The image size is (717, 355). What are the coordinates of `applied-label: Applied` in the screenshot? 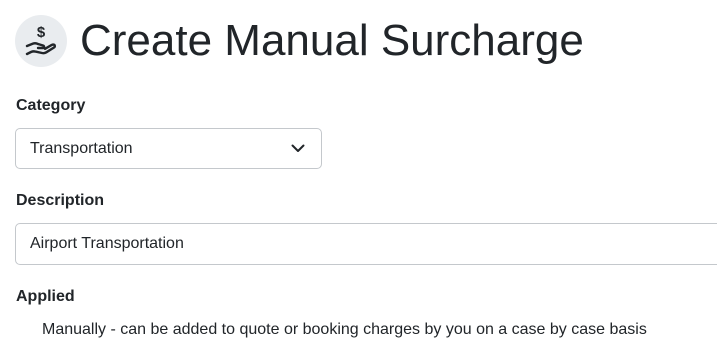 It's located at (45, 296).